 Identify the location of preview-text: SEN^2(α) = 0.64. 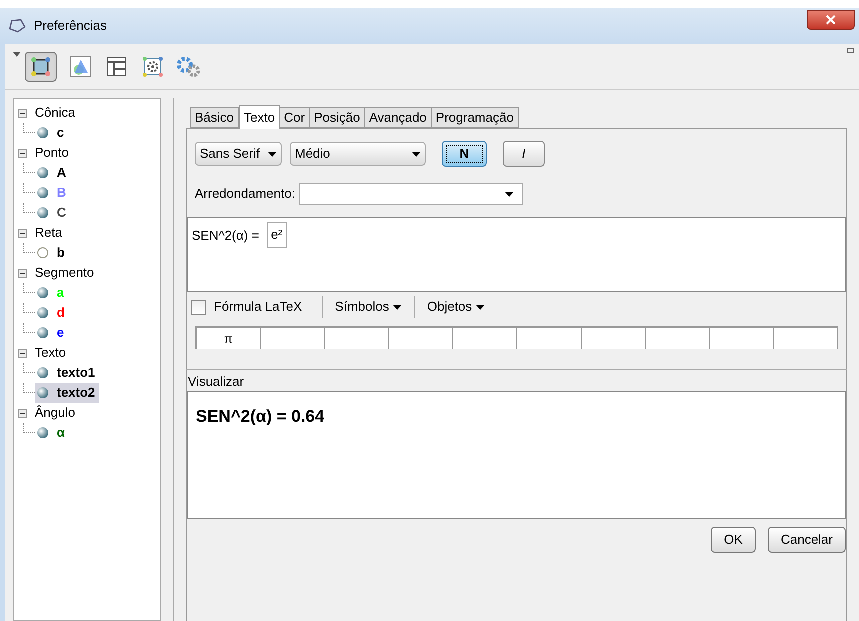
(260, 416).